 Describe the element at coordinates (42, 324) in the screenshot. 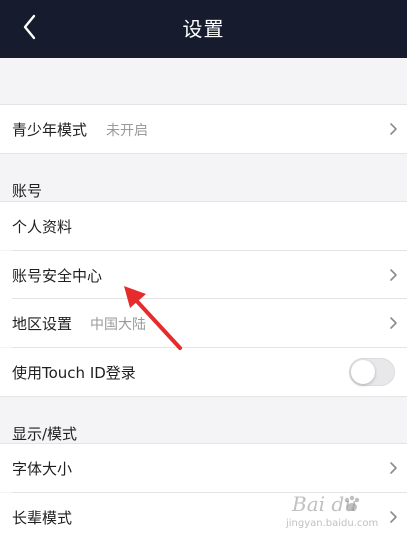

I see `region-label: 地区设置` at that location.